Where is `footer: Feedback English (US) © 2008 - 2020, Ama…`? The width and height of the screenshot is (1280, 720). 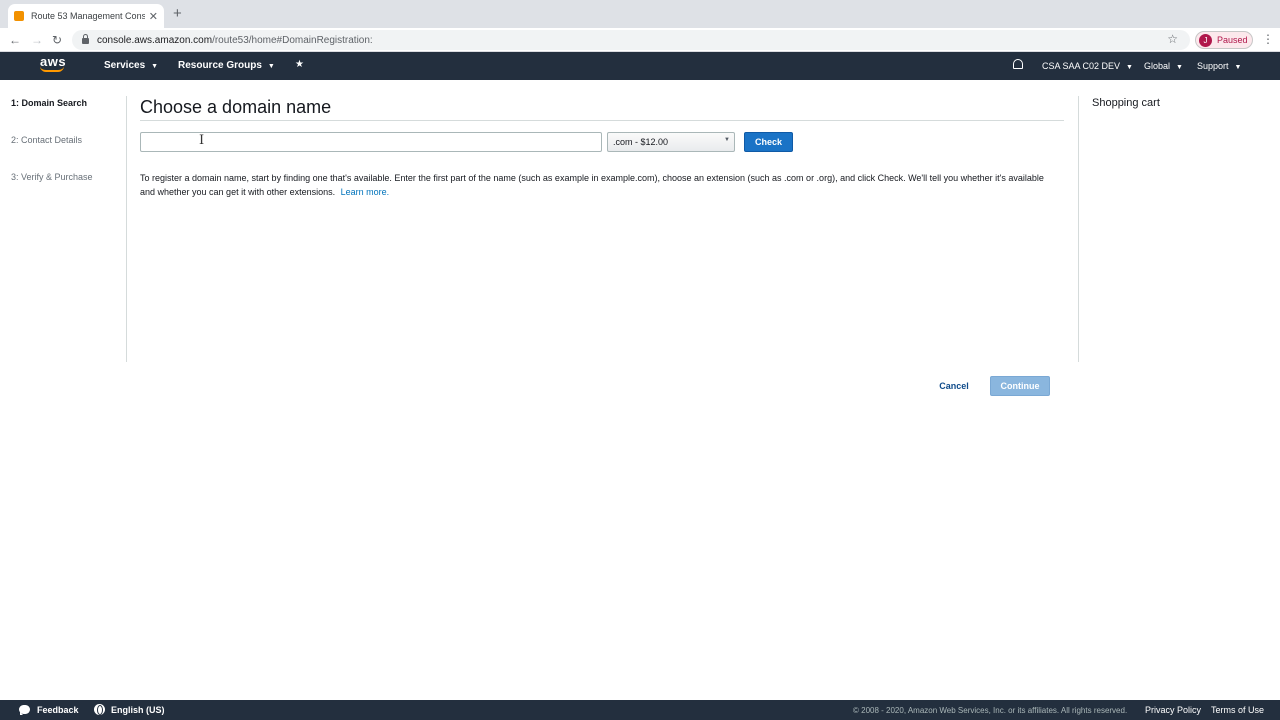 footer: Feedback English (US) © 2008 - 2020, Ama… is located at coordinates (640, 710).